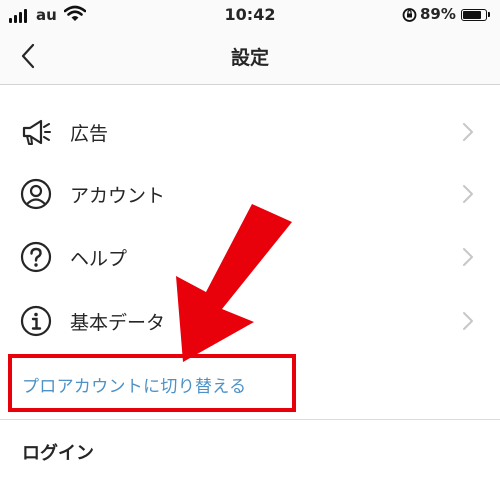 This screenshot has width=500, height=484. What do you see at coordinates (234, 283) in the screenshot?
I see `annotation-arrow-icon` at bounding box center [234, 283].